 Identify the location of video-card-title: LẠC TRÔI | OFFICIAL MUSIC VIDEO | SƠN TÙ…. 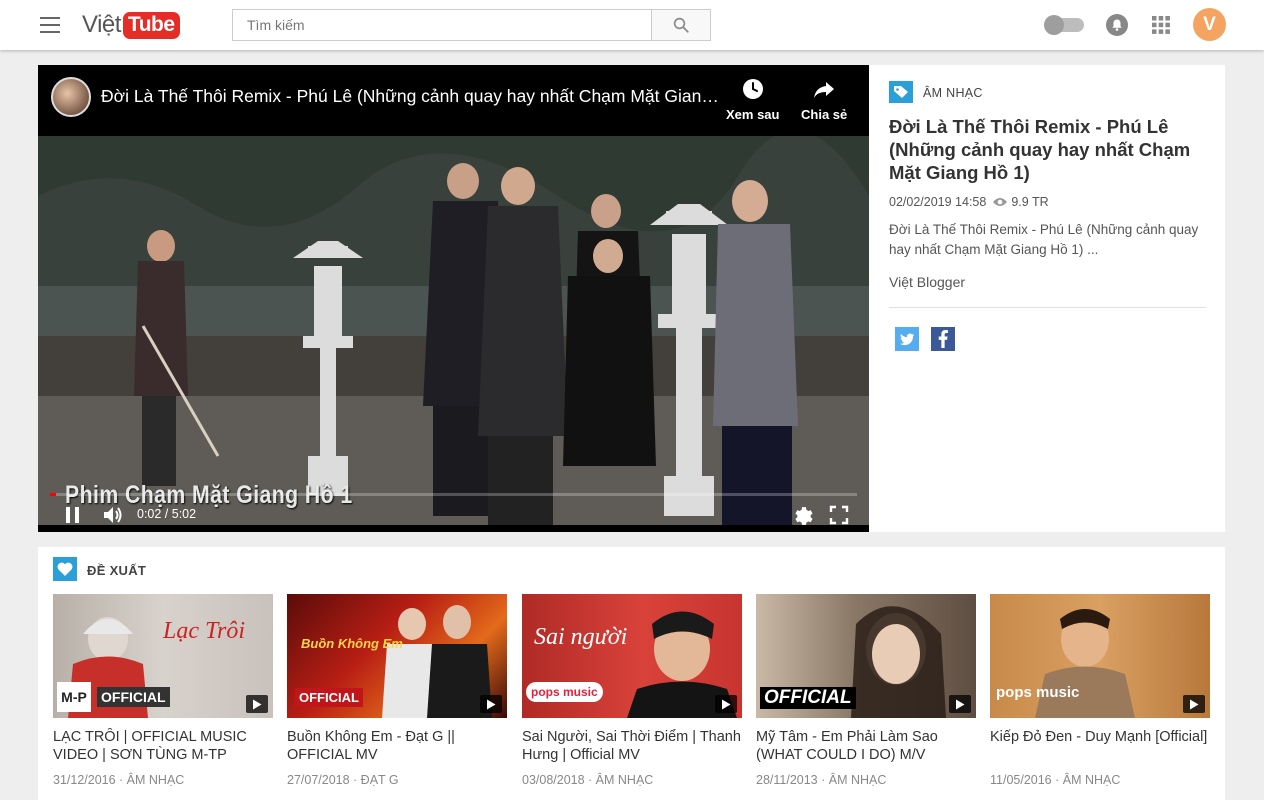
(163, 746).